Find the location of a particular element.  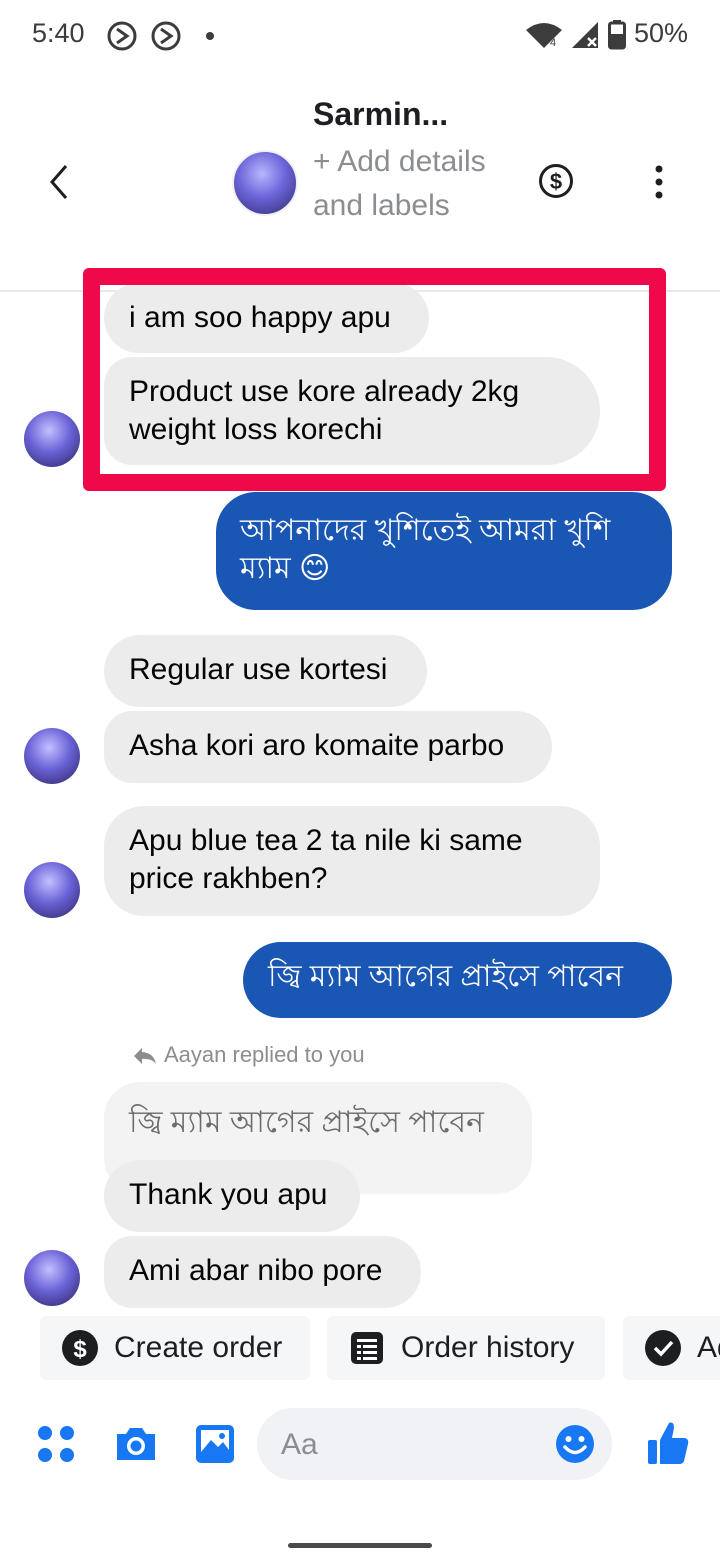

payment-button: $ is located at coordinates (556, 181).